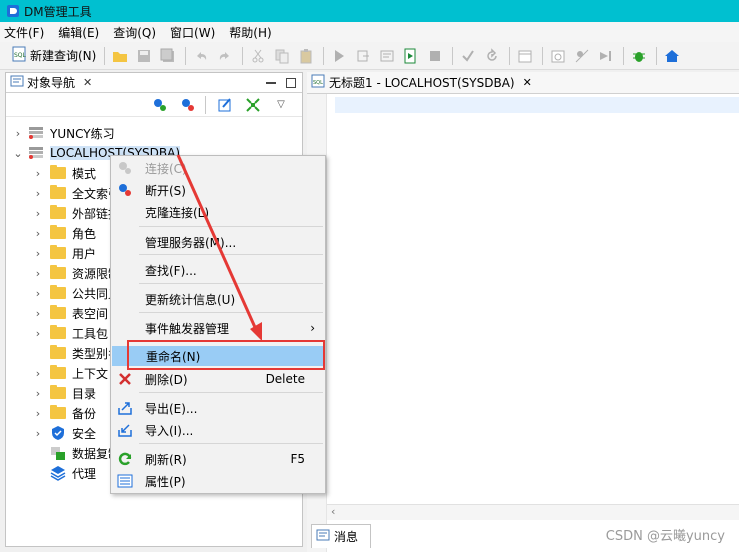 The width and height of the screenshot is (739, 552). What do you see at coordinates (665, 536) in the screenshot?
I see `watermark: CSDN @云曦yuncy` at bounding box center [665, 536].